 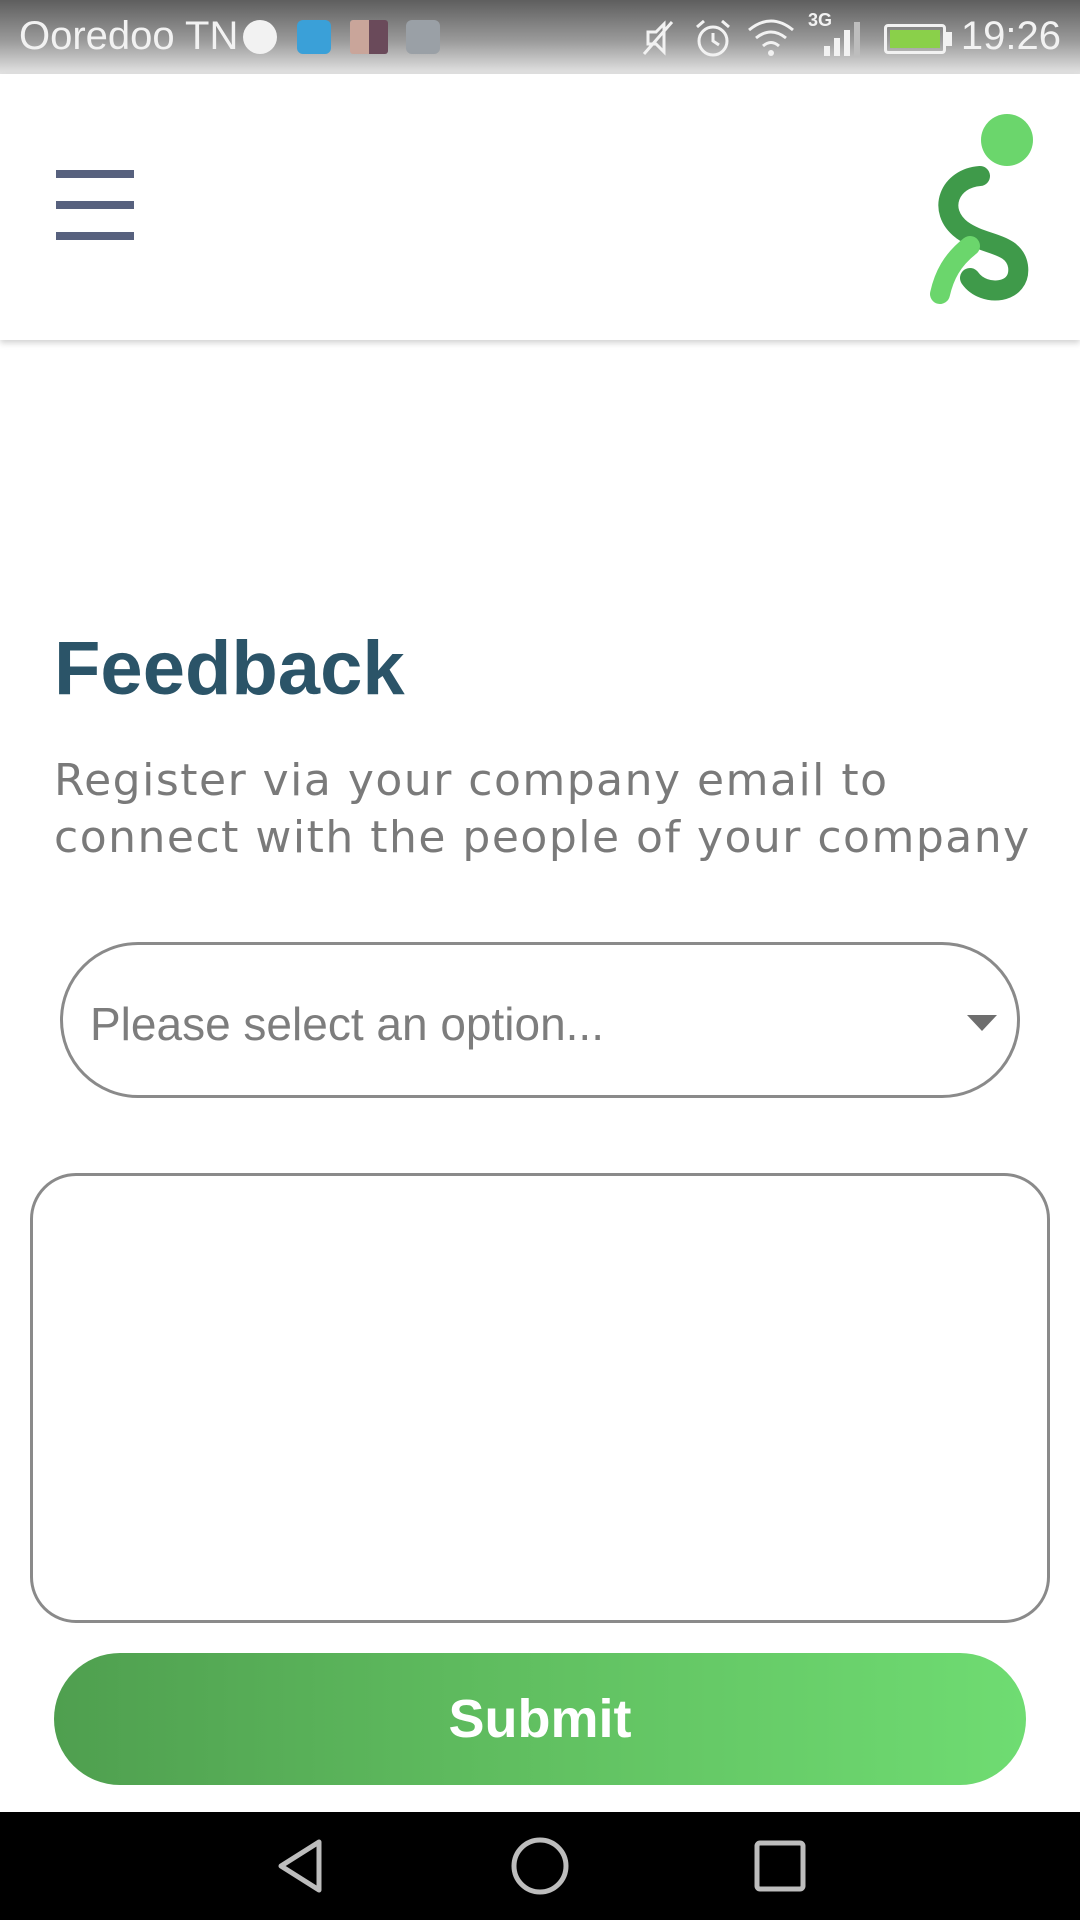 What do you see at coordinates (301, 1866) in the screenshot?
I see `back-icon` at bounding box center [301, 1866].